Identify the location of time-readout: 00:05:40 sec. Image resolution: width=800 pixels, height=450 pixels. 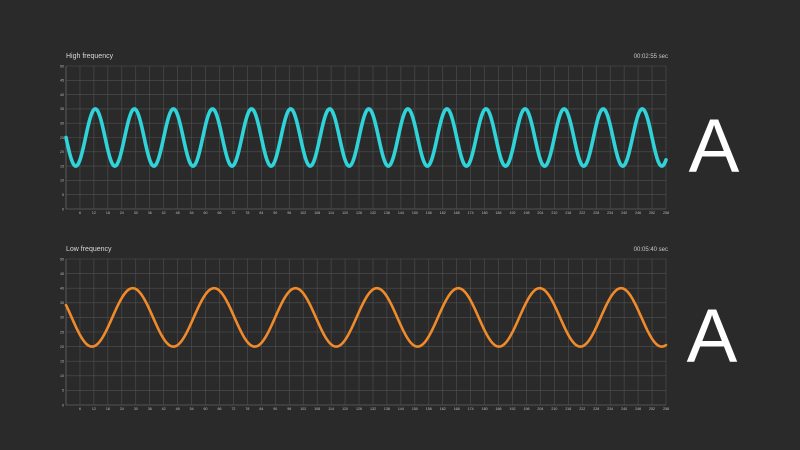
(651, 250).